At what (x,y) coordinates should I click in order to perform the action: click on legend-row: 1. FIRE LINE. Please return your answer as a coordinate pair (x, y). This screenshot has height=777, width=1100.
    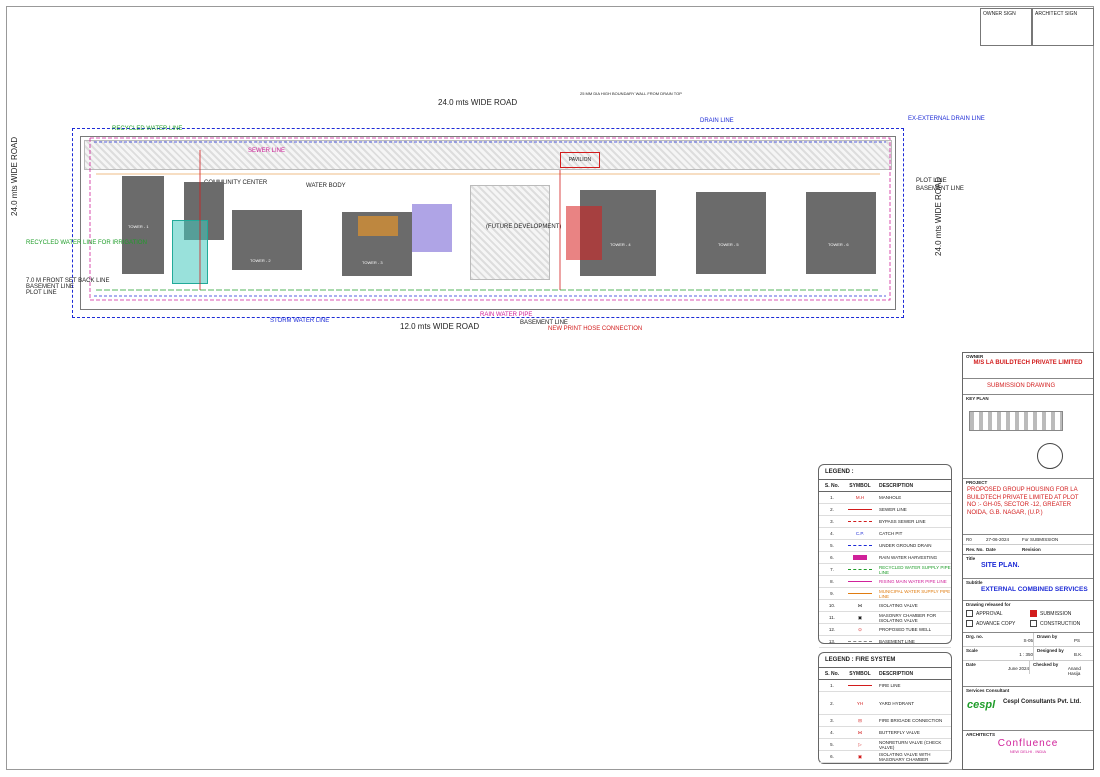
    Looking at the image, I should click on (885, 686).